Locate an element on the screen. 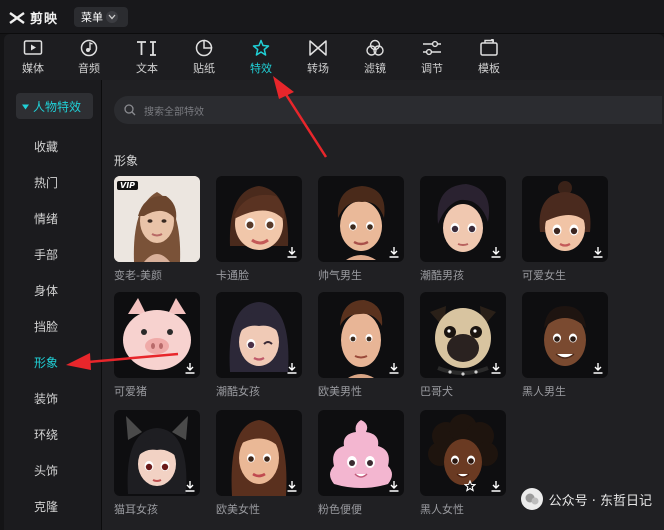  effect-label: 欧美男性 is located at coordinates (340, 391).